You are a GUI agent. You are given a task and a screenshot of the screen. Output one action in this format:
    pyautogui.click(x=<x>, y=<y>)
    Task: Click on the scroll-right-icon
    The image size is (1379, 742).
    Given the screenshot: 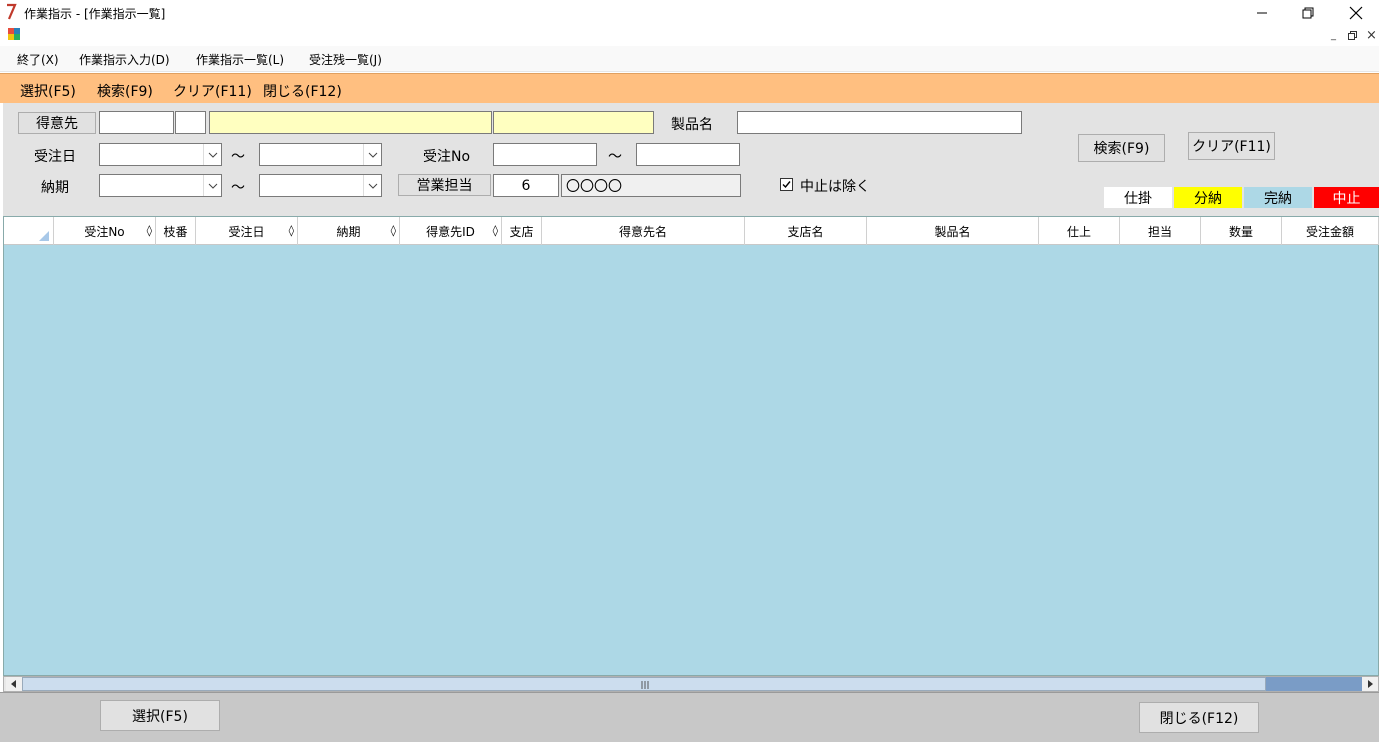 What is the action you would take?
    pyautogui.click(x=1370, y=684)
    